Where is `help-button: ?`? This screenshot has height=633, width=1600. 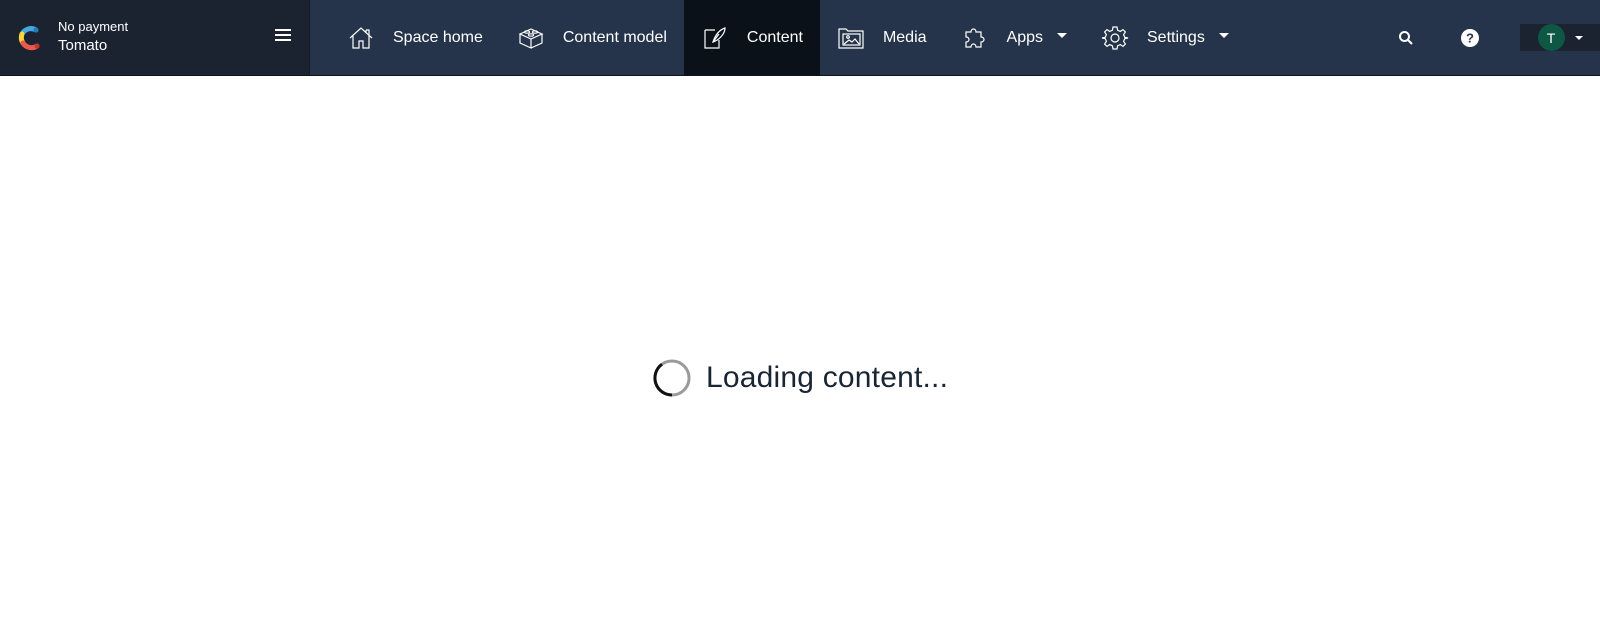 help-button: ? is located at coordinates (1470, 38).